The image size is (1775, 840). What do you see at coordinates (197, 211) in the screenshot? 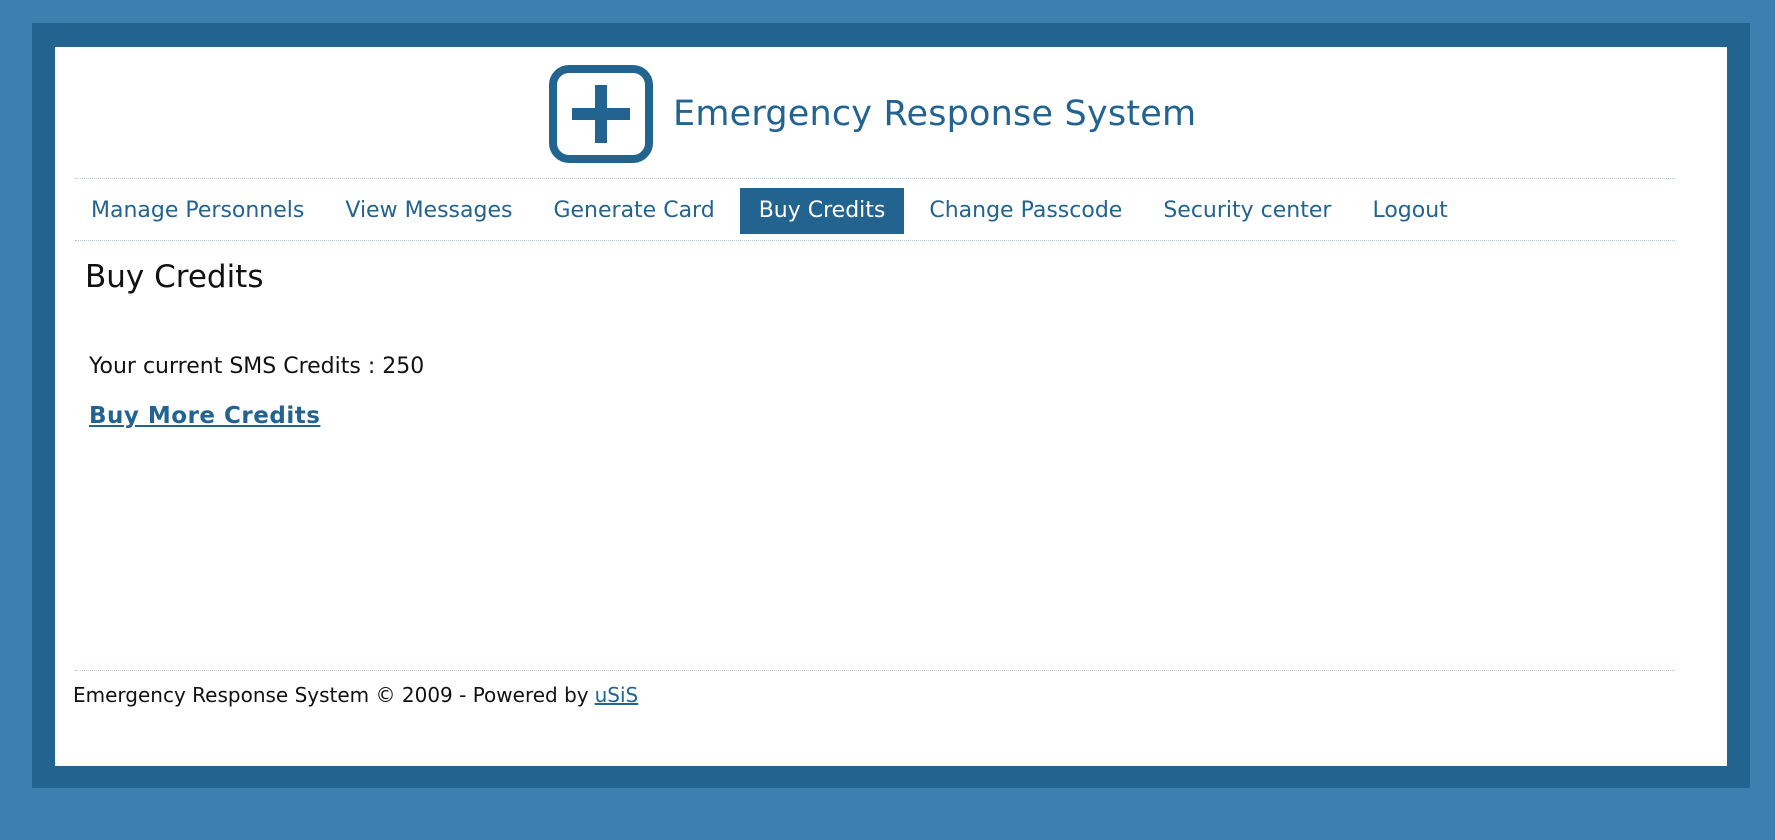
I see `nav-item-manage-personnels: Manage Personnels` at bounding box center [197, 211].